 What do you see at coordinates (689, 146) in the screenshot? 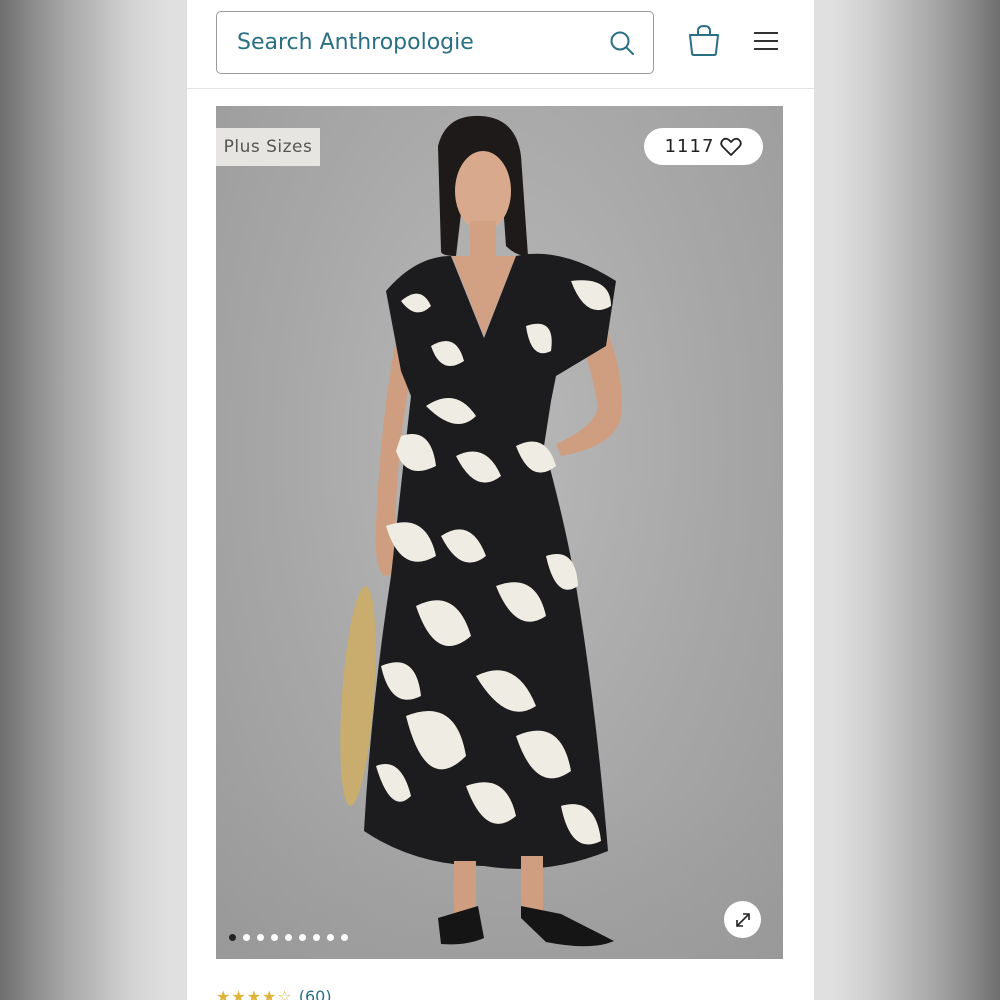
I see `favorites-count: 1117` at bounding box center [689, 146].